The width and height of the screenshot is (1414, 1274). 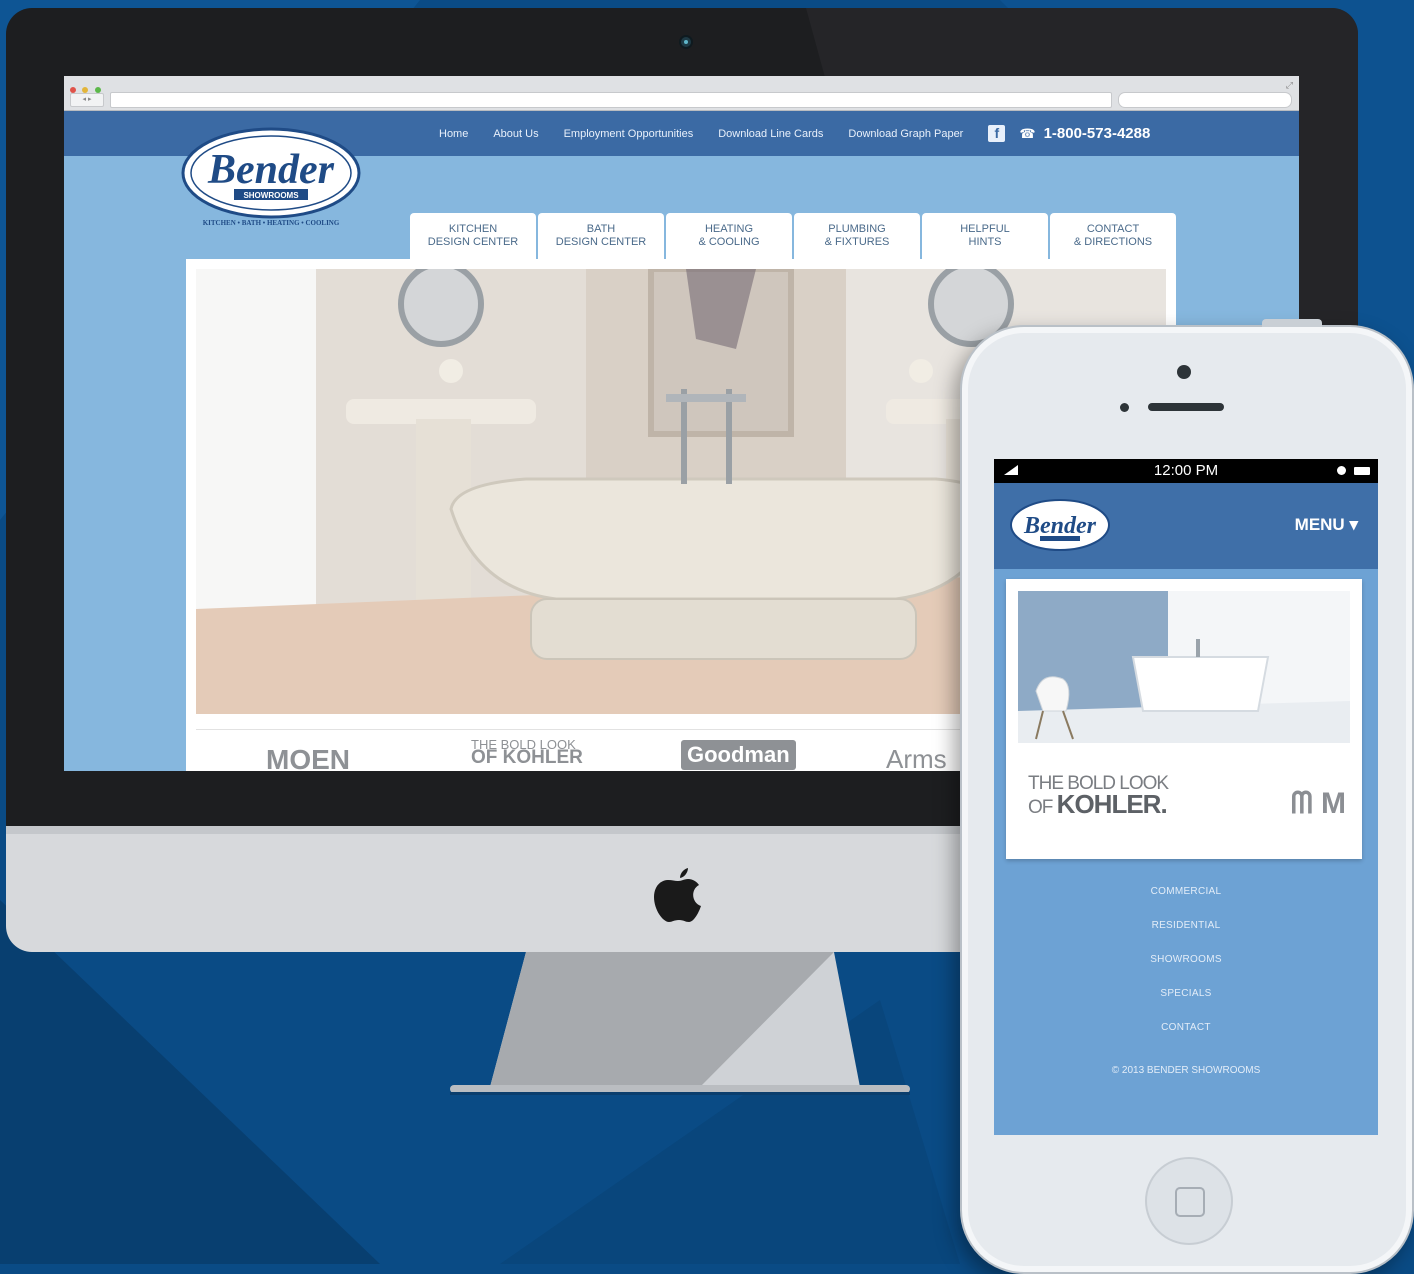 I want to click on front-camera, so click(x=1184, y=372).